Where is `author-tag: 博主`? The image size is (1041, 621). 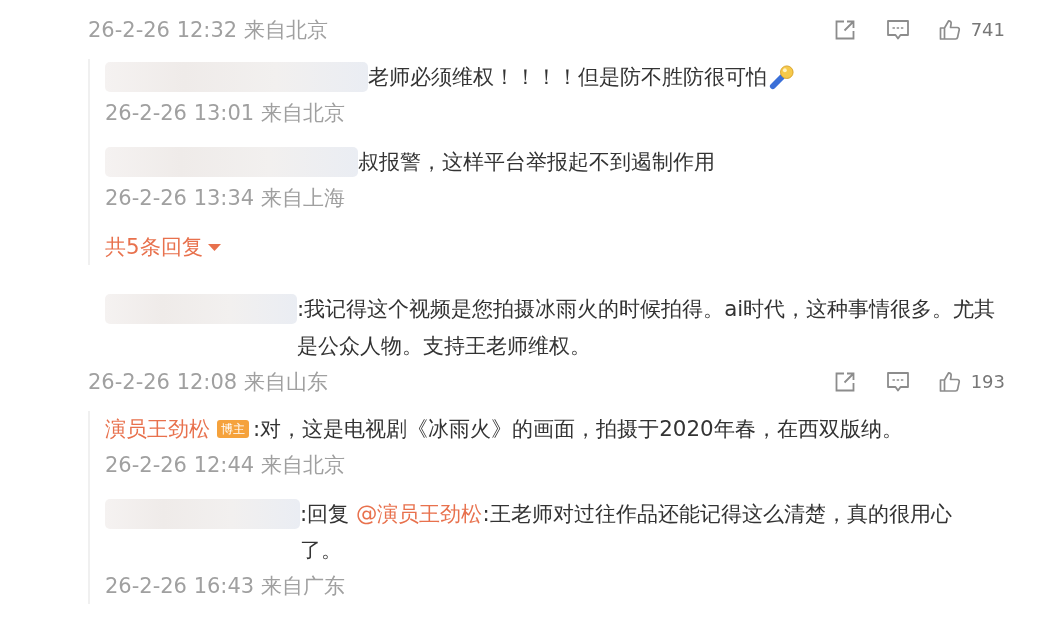
author-tag: 博主 is located at coordinates (233, 429).